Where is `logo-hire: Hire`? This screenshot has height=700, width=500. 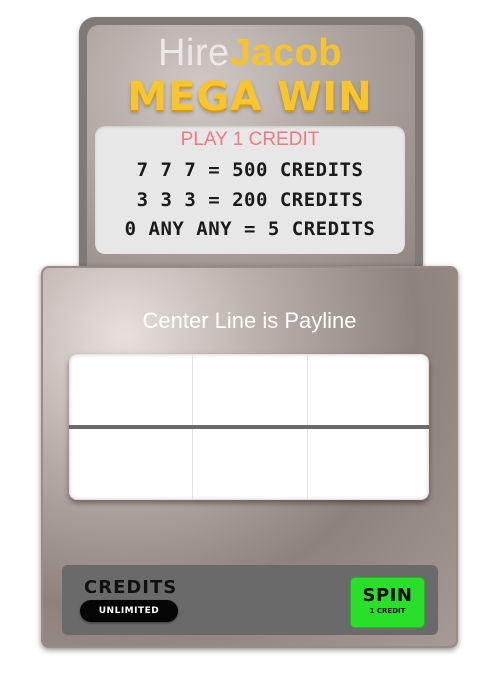 logo-hire: Hire is located at coordinates (193, 53).